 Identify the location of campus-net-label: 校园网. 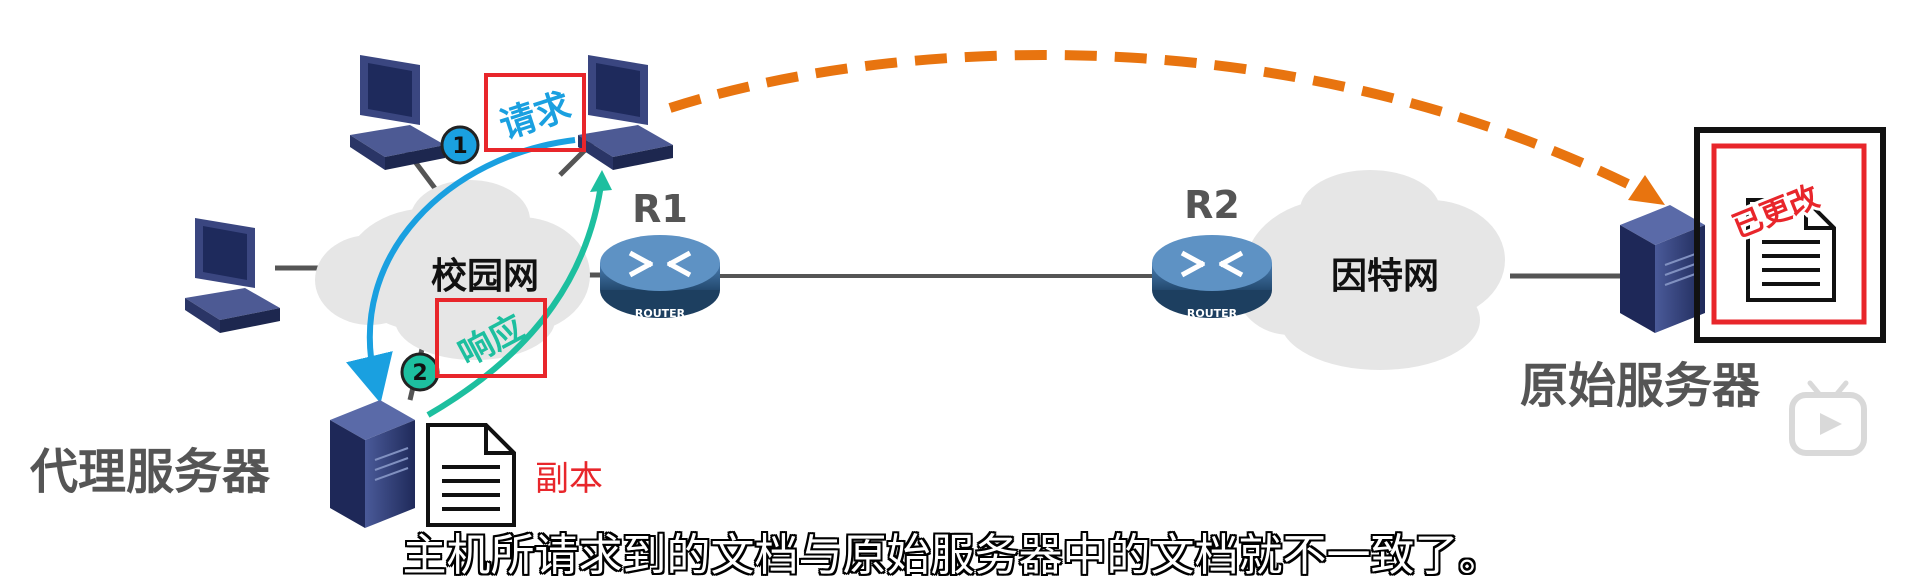
(485, 276).